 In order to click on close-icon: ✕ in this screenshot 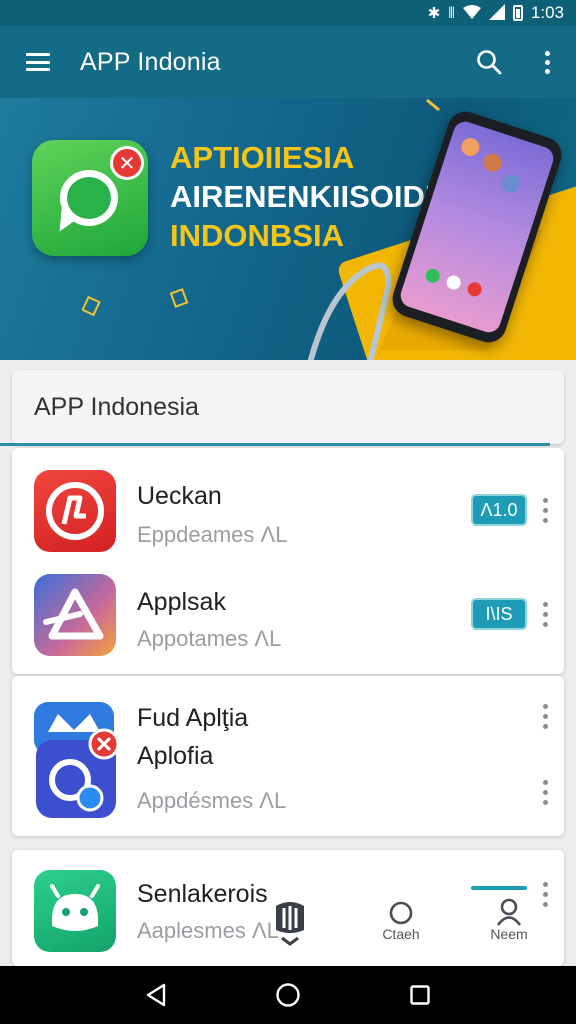, I will do `click(127, 163)`.